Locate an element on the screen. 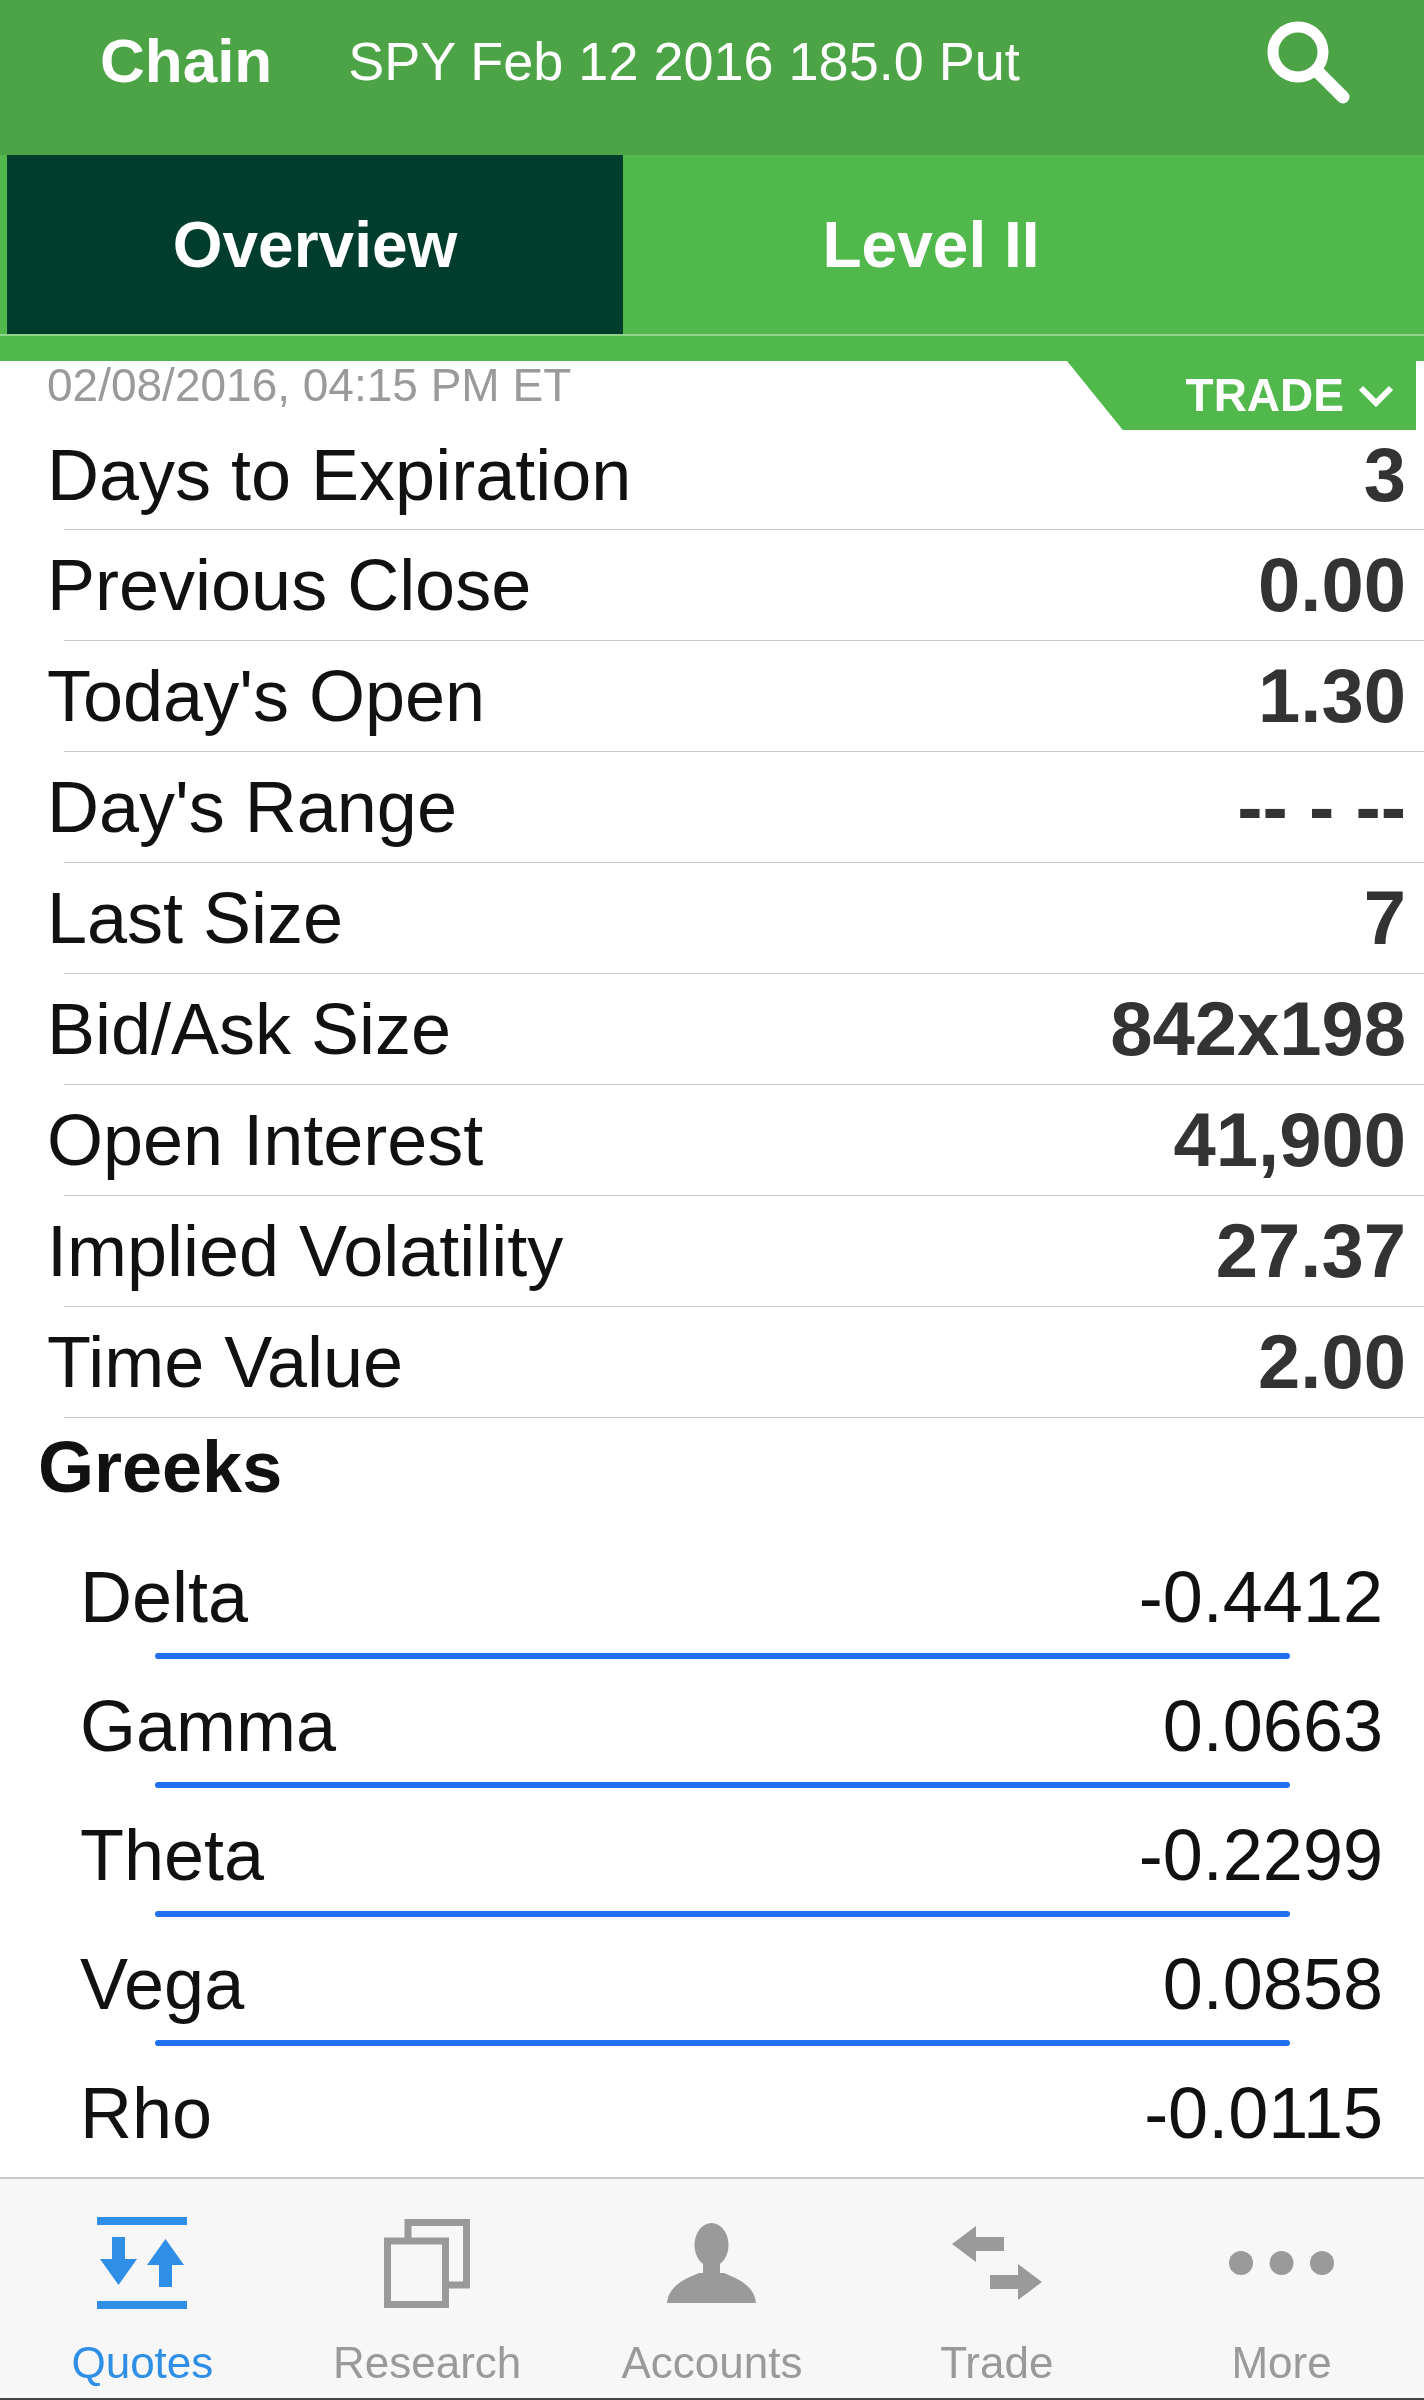 The width and height of the screenshot is (1424, 2400). tab-bar-item: More is located at coordinates (1281, 2288).